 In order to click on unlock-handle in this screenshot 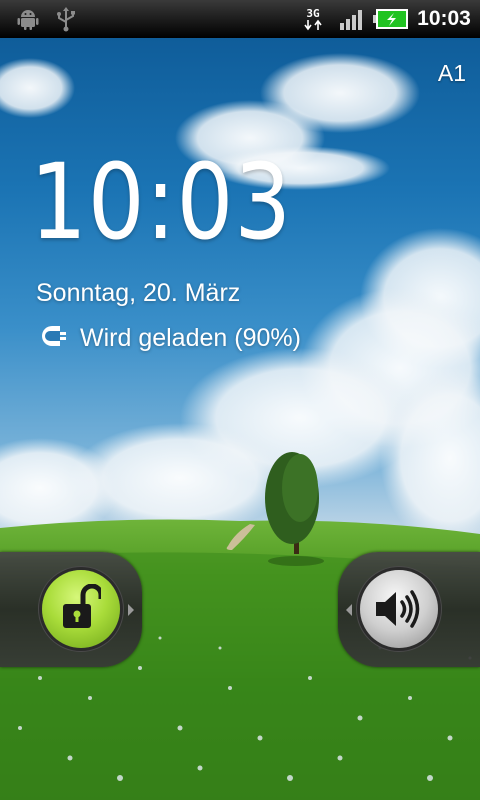, I will do `click(81, 609)`.